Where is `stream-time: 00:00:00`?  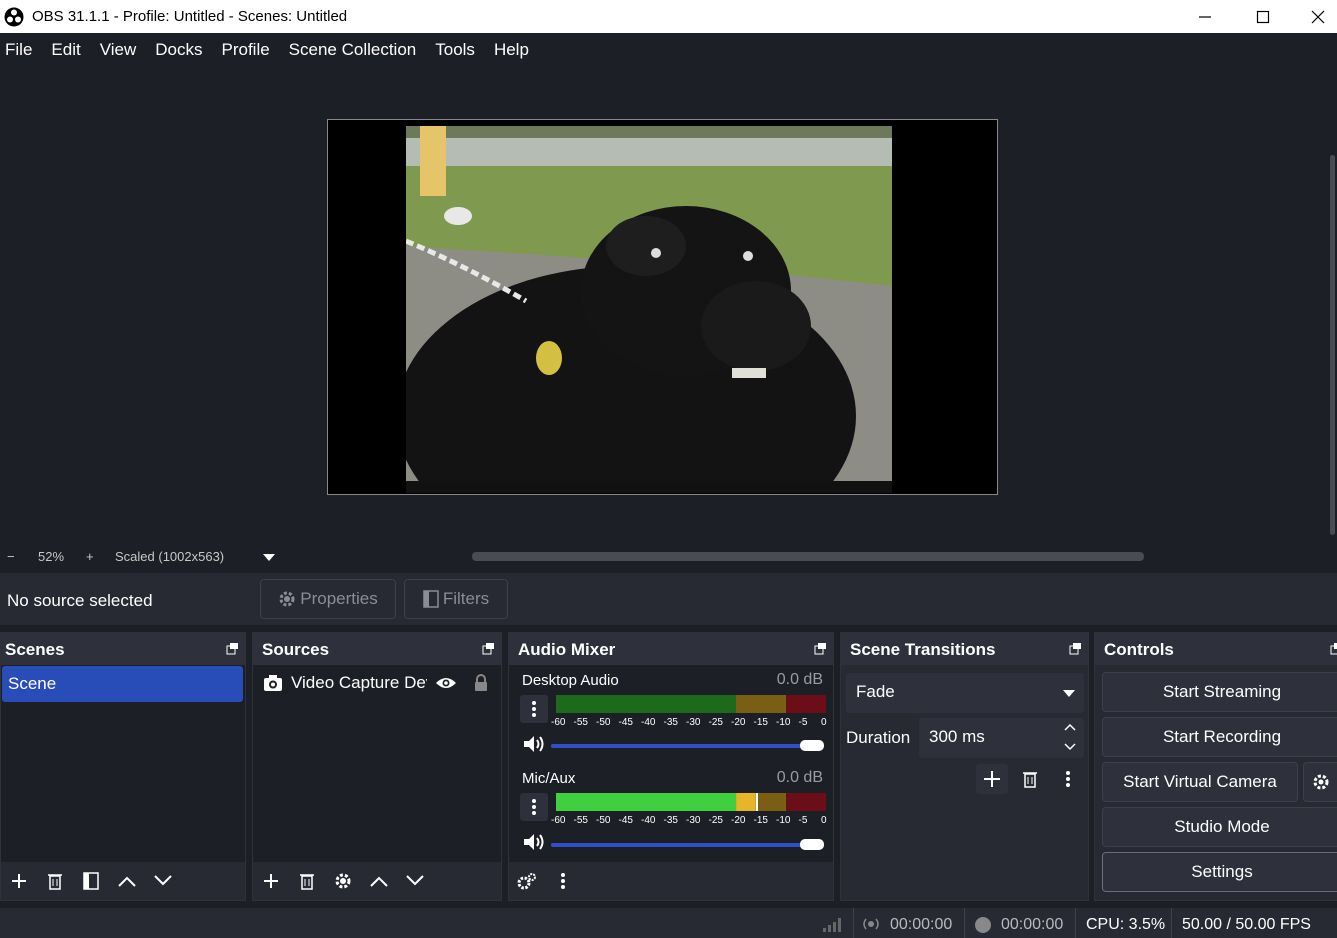 stream-time: 00:00:00 is located at coordinates (921, 924).